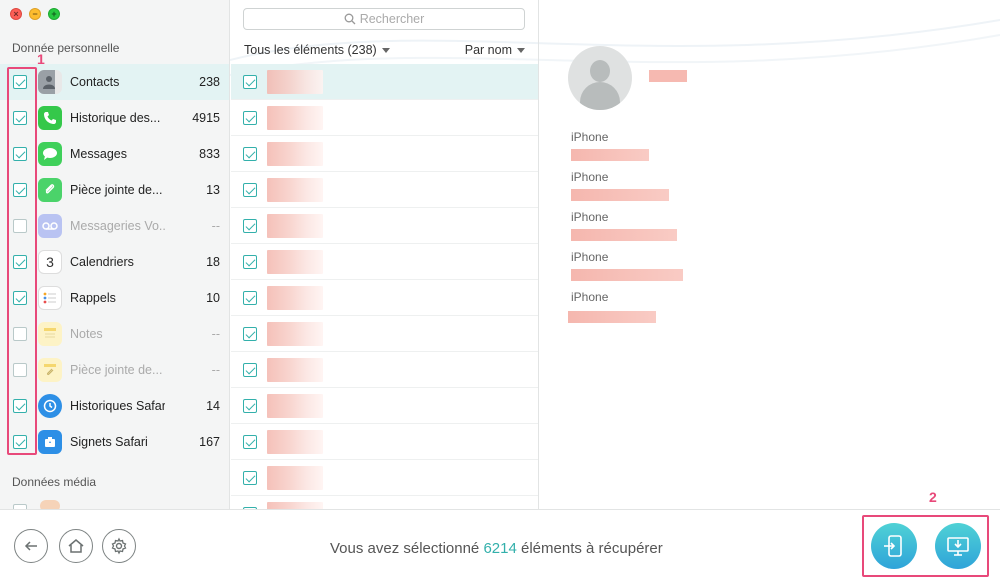 The width and height of the screenshot is (1000, 581). What do you see at coordinates (66, 48) in the screenshot?
I see `section-title-personal: Donnée personnelle` at bounding box center [66, 48].